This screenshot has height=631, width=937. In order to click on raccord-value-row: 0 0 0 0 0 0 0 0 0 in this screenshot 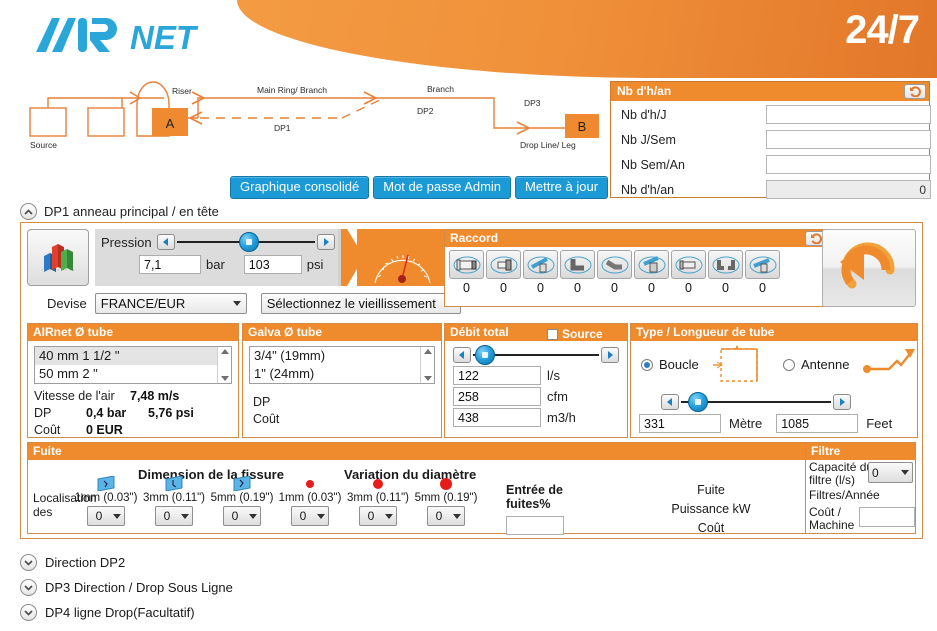, I will do `click(637, 287)`.